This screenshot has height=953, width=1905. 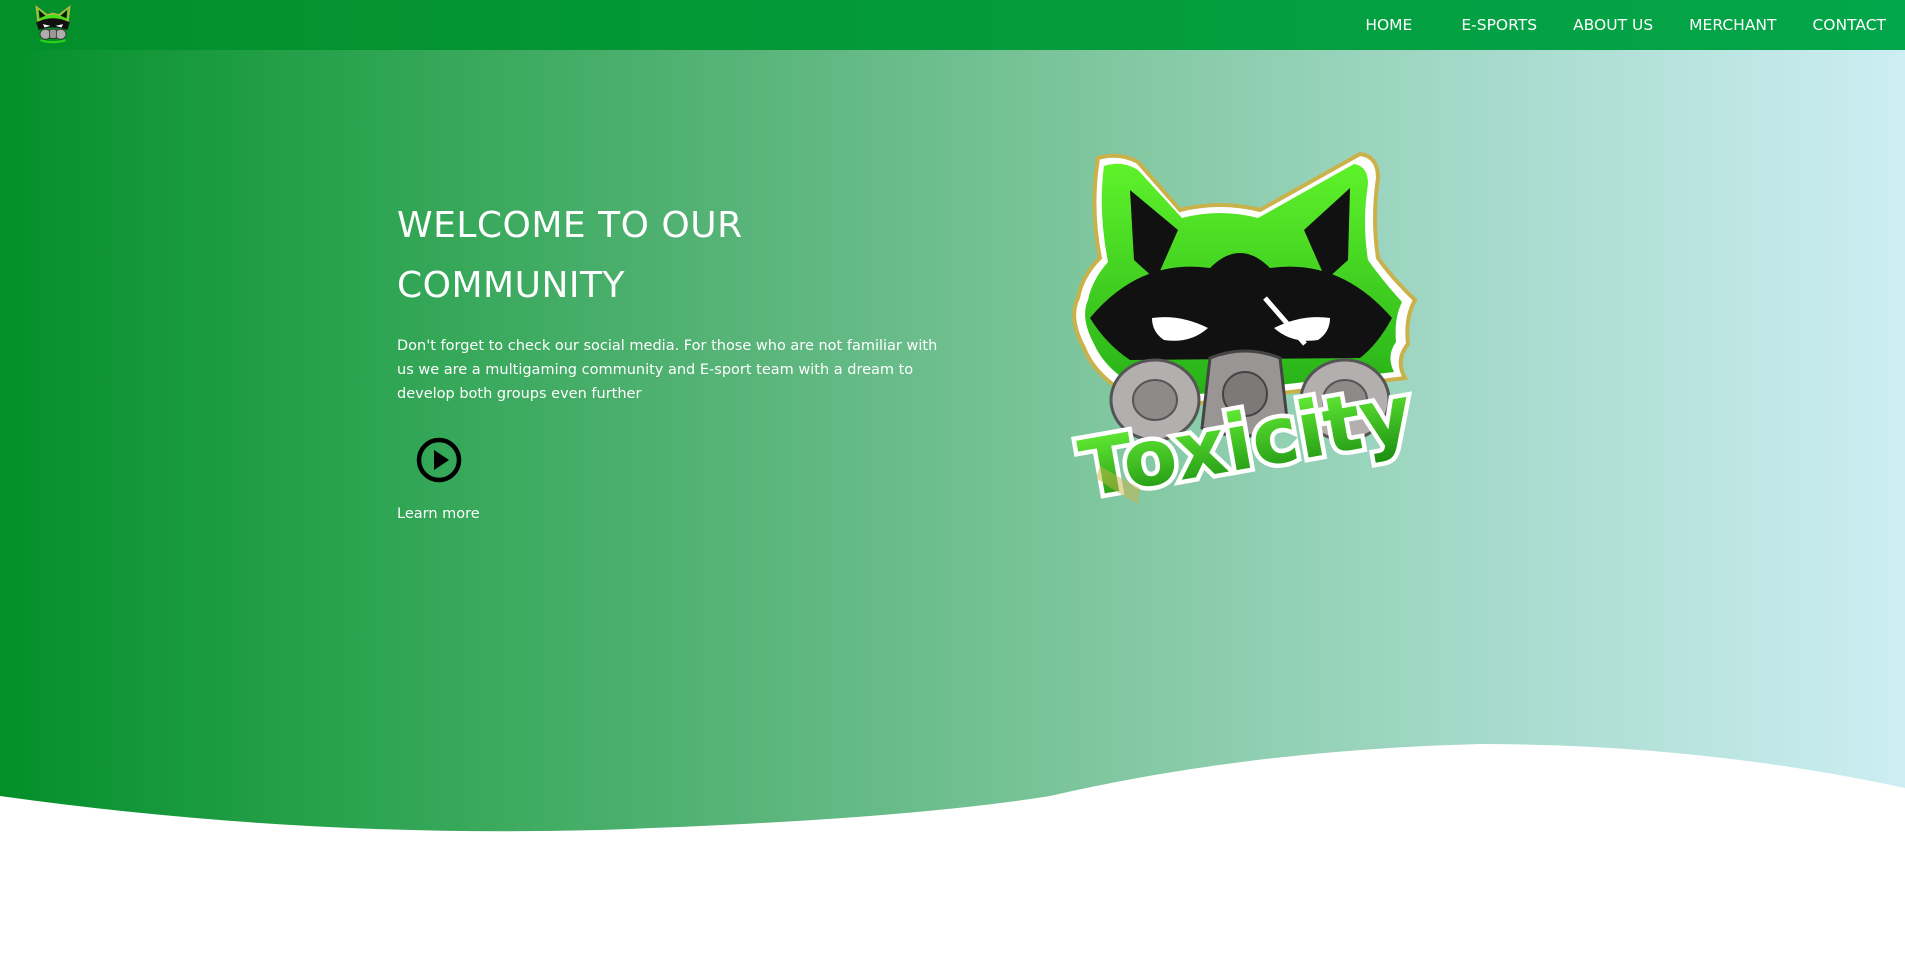 I want to click on hero-title: WELCOME TO OUR COMMUNITY, so click(x=677, y=256).